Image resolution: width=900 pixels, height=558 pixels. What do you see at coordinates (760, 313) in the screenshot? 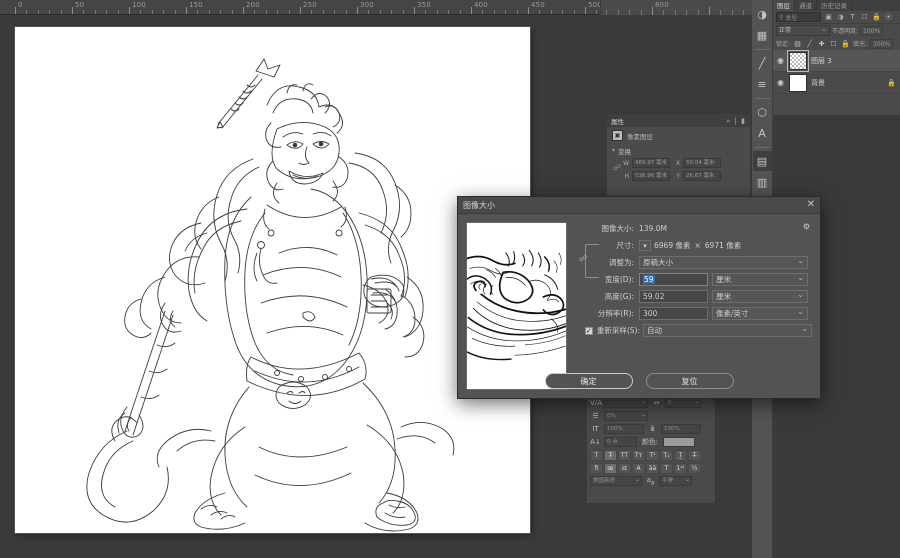
I see `resolution-unit-select: 像素/英寸` at bounding box center [760, 313].